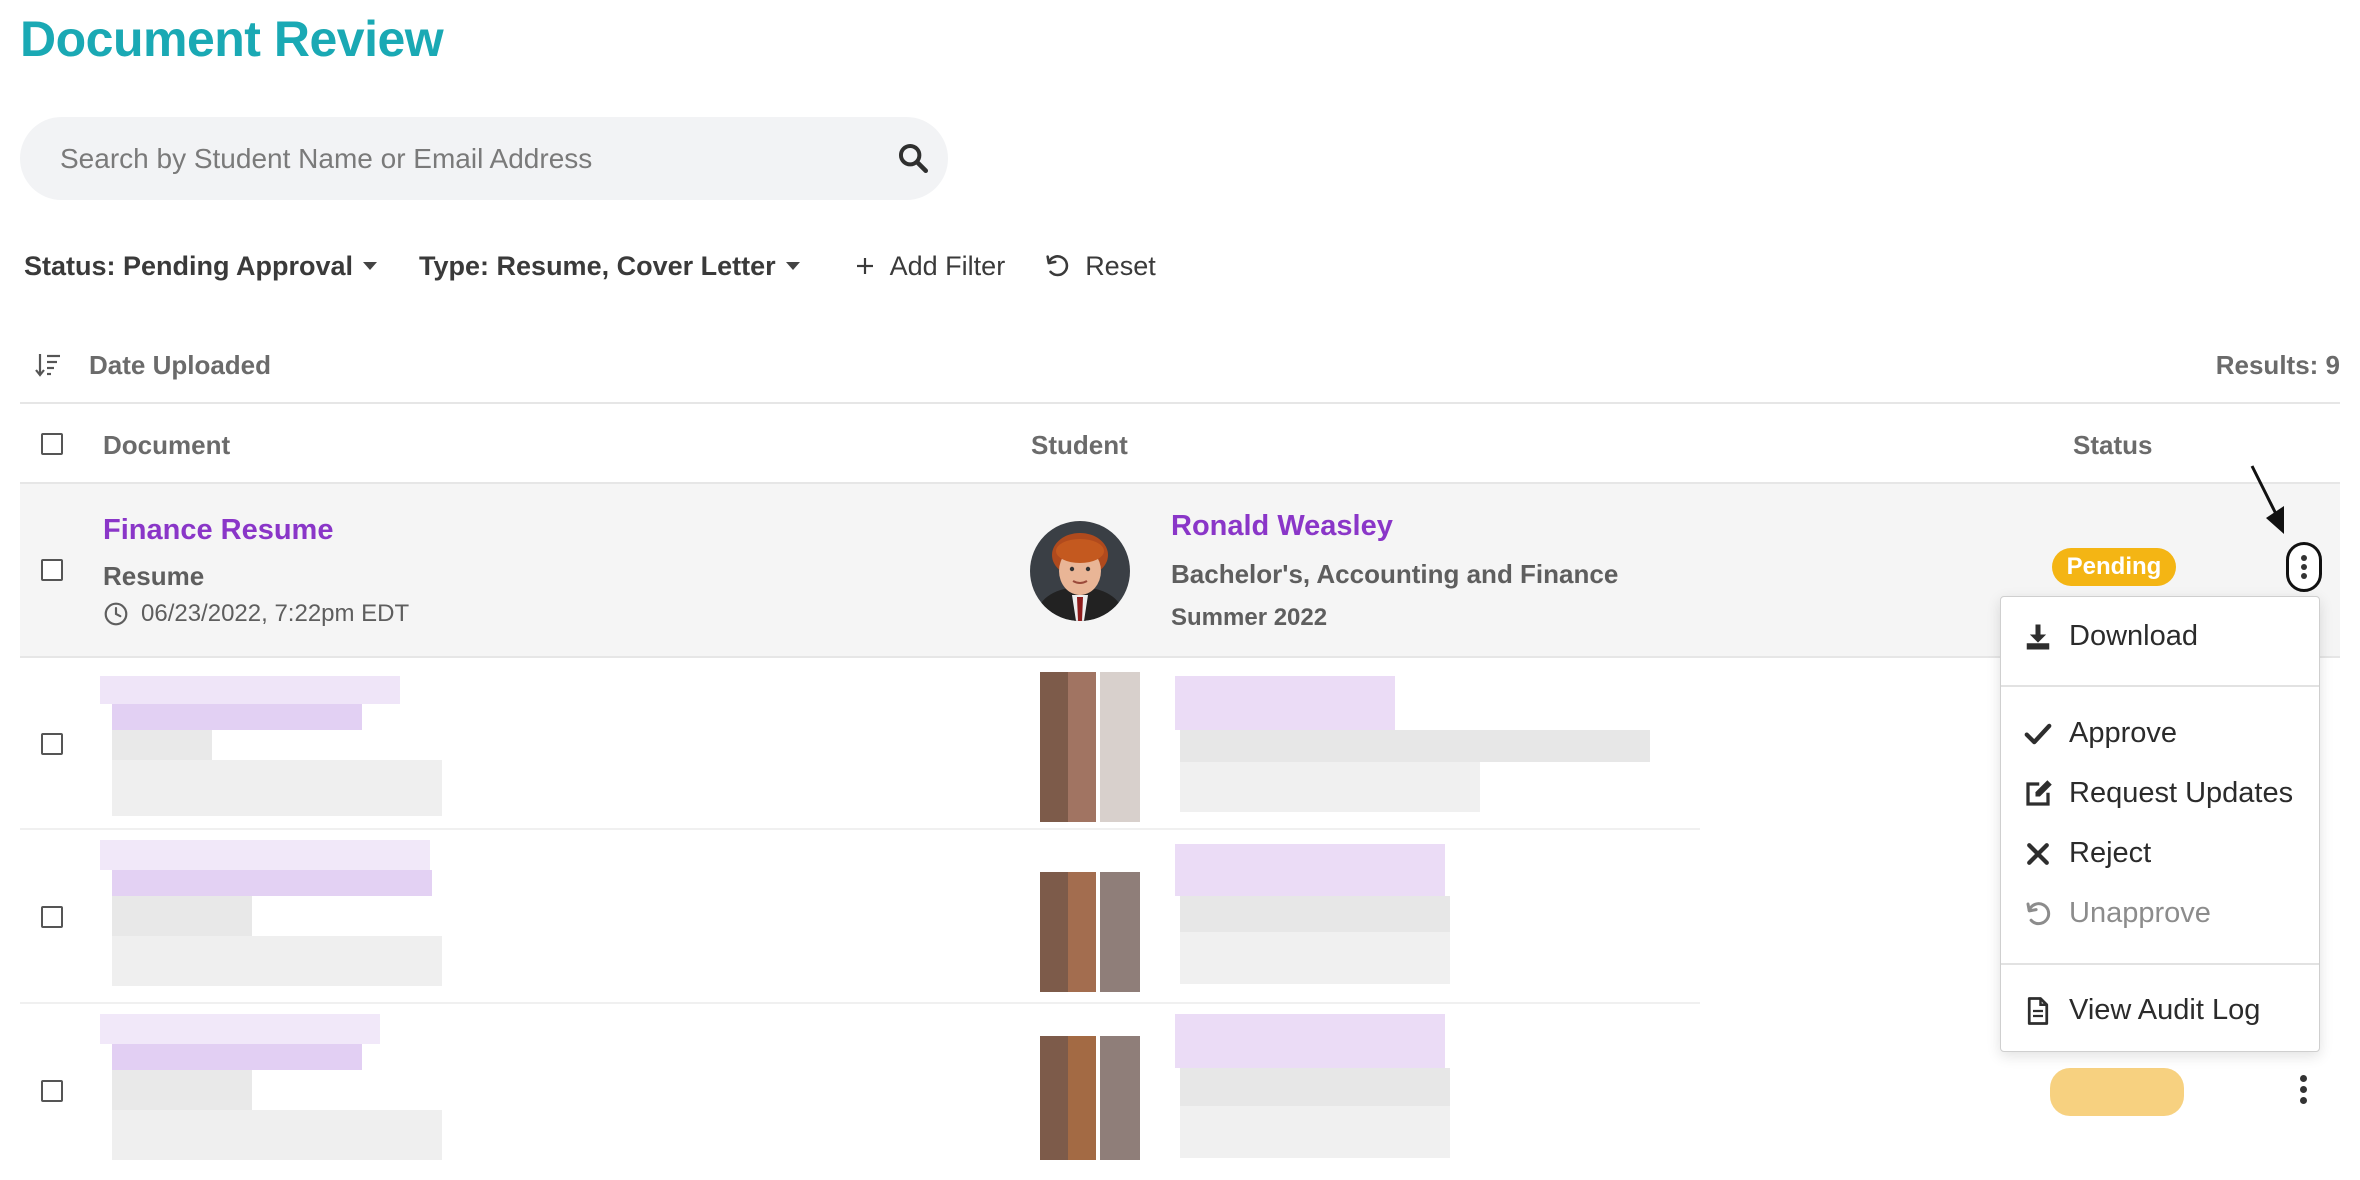 Image resolution: width=2360 pixels, height=1180 pixels. What do you see at coordinates (2140, 913) in the screenshot?
I see `menu-item-label: Unapprove` at bounding box center [2140, 913].